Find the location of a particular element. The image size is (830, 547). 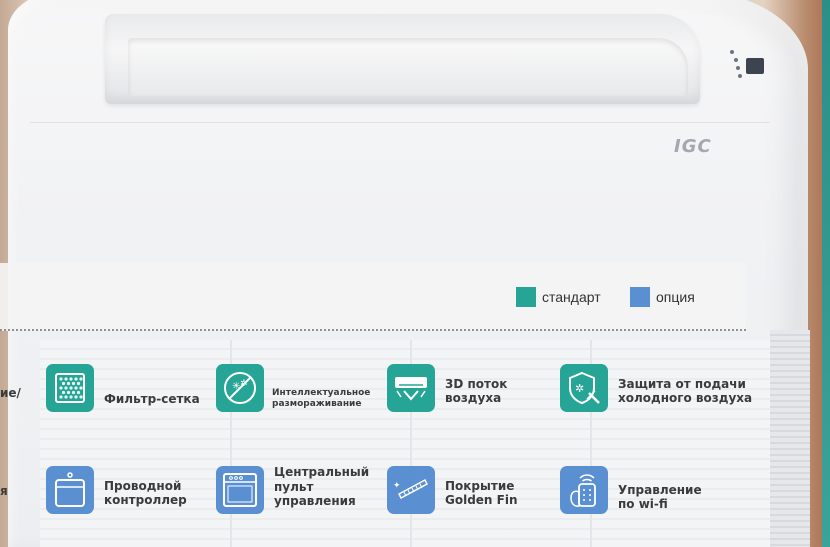

legend-option: опция is located at coordinates (662, 297).